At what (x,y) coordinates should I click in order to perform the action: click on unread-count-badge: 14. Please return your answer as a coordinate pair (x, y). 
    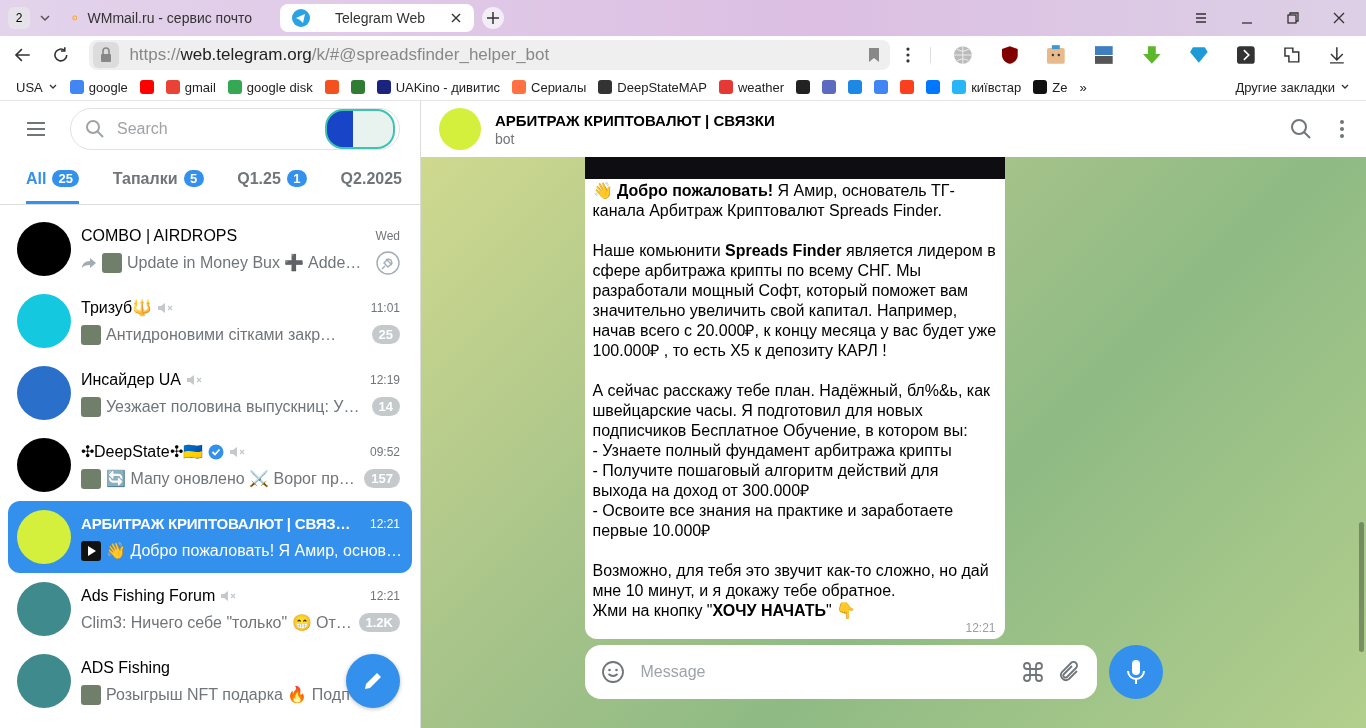
    Looking at the image, I should click on (385, 406).